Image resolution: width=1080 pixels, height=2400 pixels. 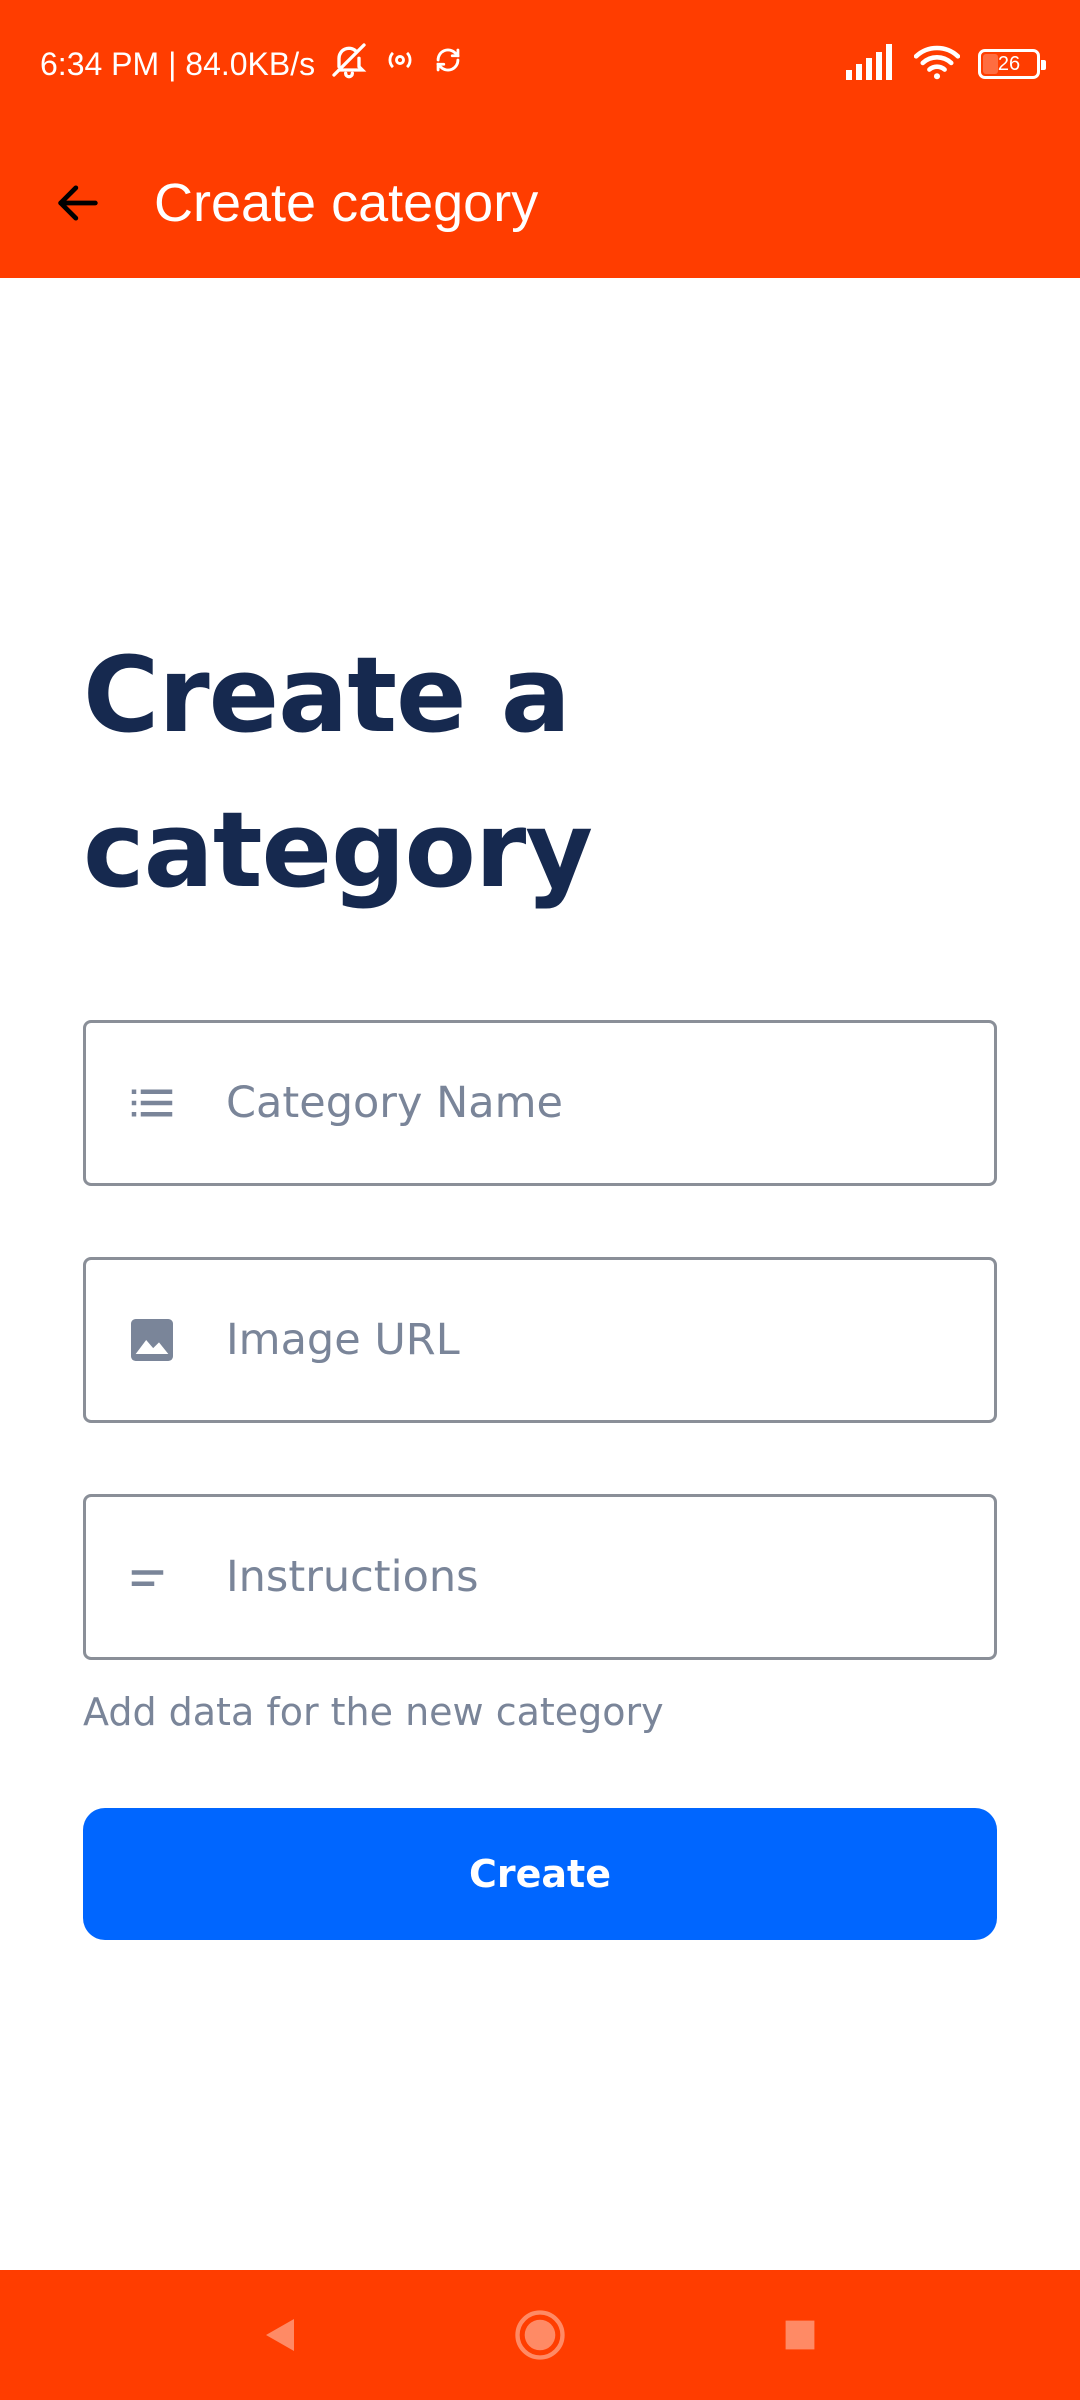 What do you see at coordinates (346, 203) in the screenshot?
I see `app-title: Create category` at bounding box center [346, 203].